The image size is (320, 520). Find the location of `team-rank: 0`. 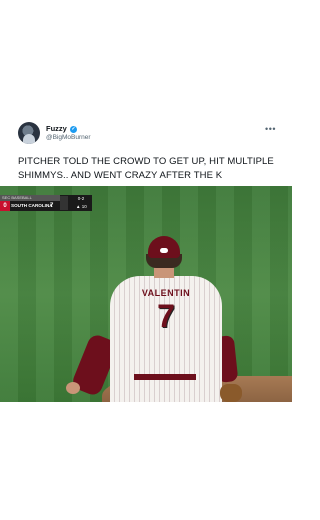

team-rank: 0 is located at coordinates (5, 206).